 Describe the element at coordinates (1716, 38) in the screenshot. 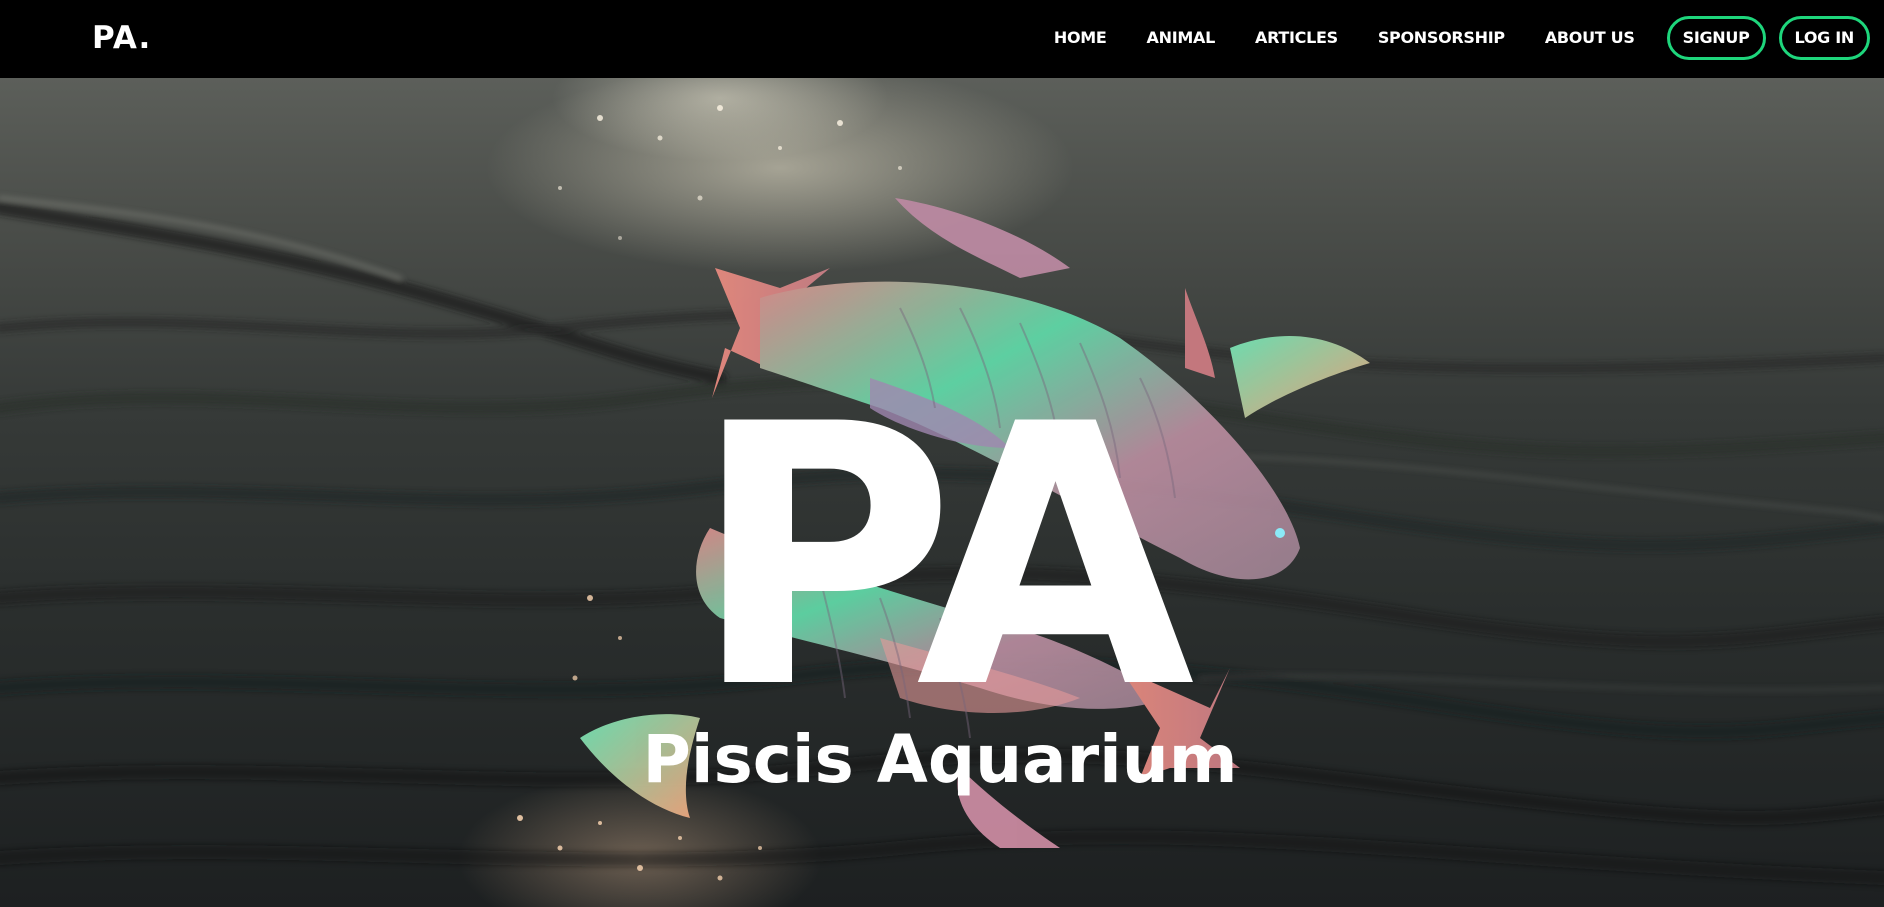

I see `signup-button: SIGNUP` at that location.